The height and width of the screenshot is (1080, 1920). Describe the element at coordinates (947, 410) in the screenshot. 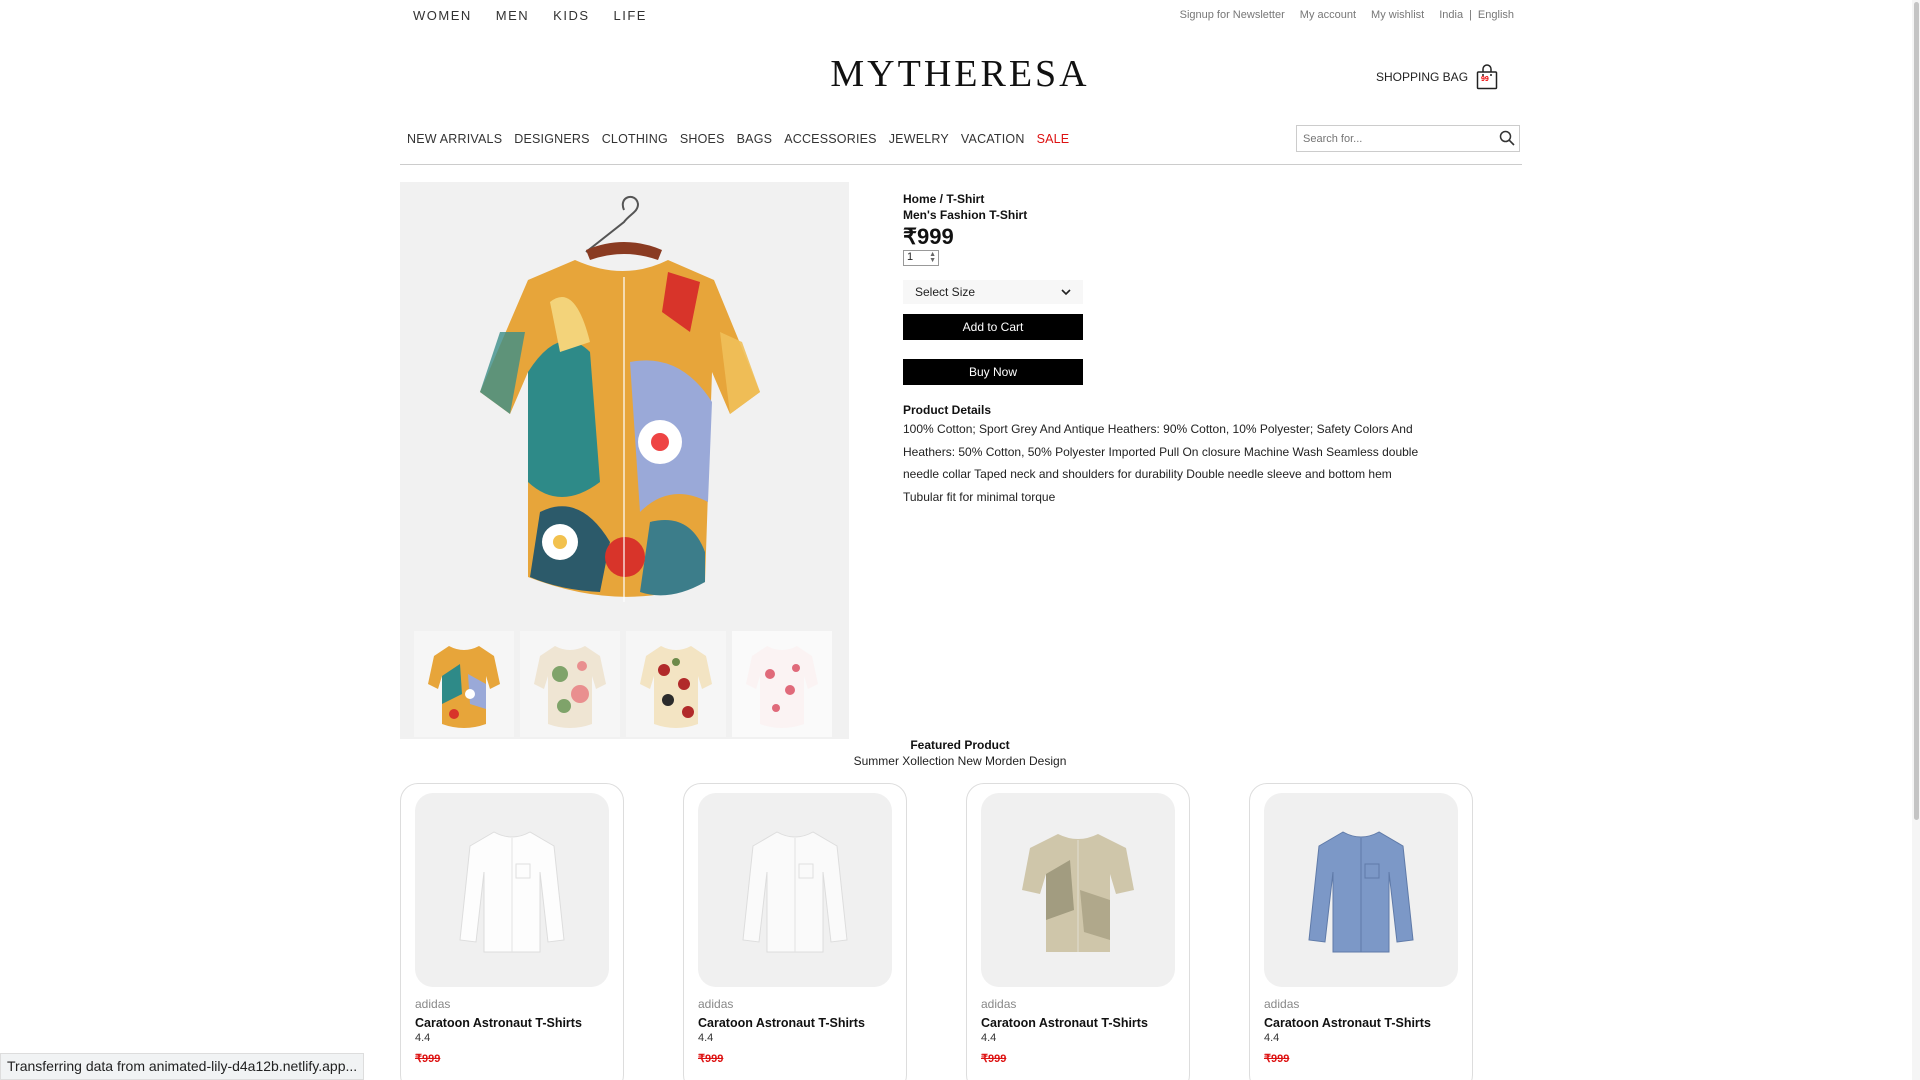

I see `product-details-title: Product Details` at that location.